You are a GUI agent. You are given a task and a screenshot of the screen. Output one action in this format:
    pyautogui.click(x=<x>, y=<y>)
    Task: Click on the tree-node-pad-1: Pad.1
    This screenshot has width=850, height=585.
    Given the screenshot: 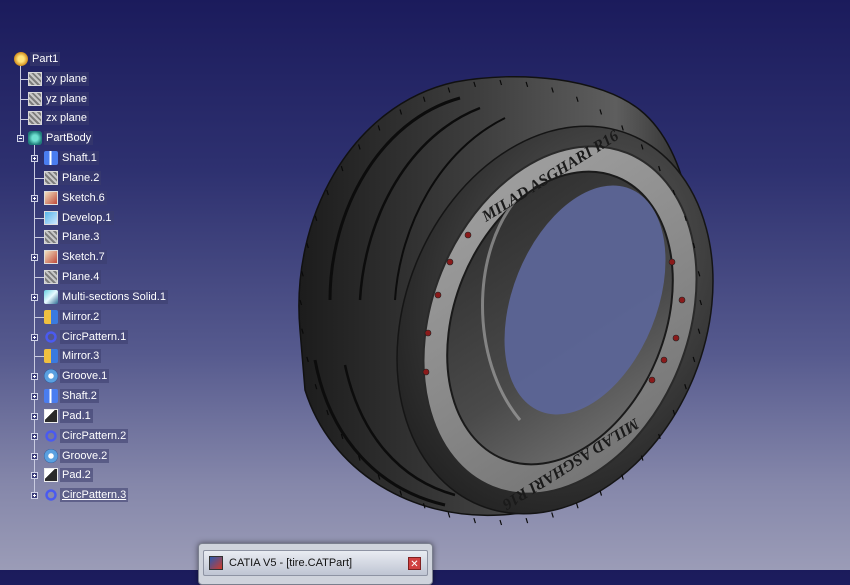 What is the action you would take?
    pyautogui.click(x=68, y=416)
    